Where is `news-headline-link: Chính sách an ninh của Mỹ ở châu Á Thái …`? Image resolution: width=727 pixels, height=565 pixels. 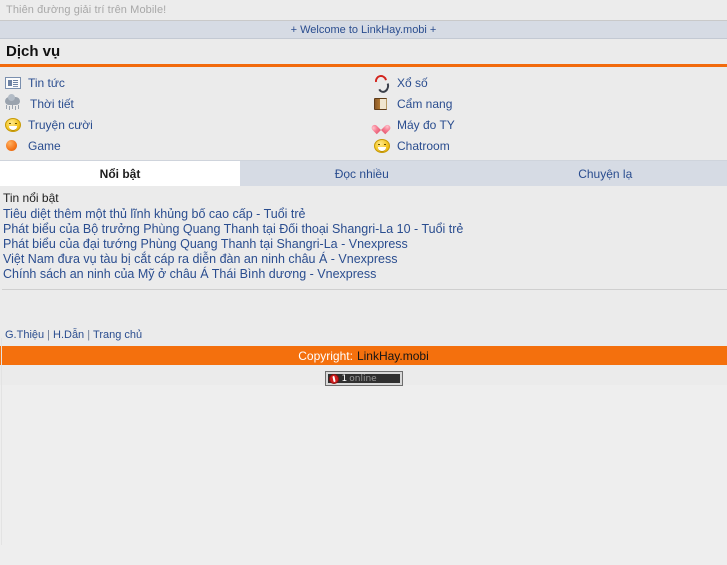 news-headline-link: Chính sách an ninh của Mỹ ở châu Á Thái … is located at coordinates (364, 274).